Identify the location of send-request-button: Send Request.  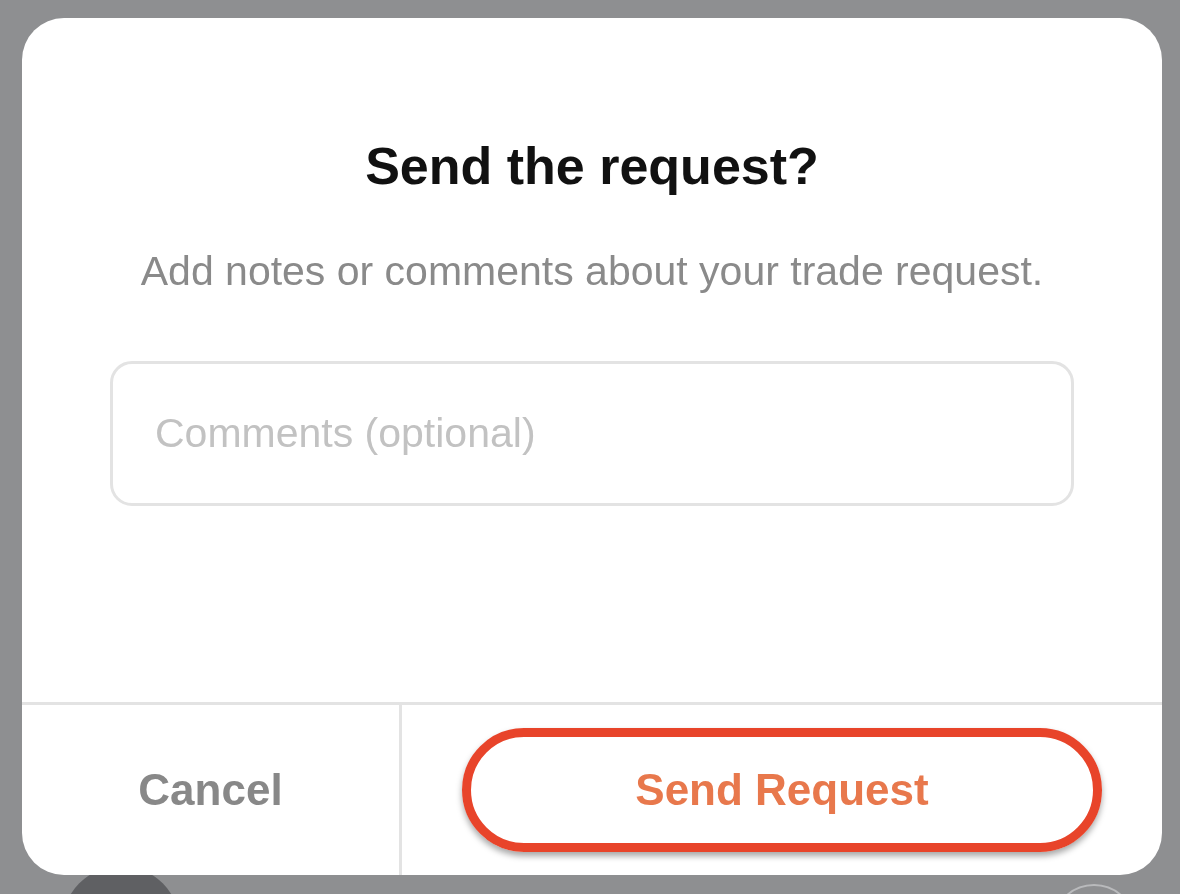
(782, 790).